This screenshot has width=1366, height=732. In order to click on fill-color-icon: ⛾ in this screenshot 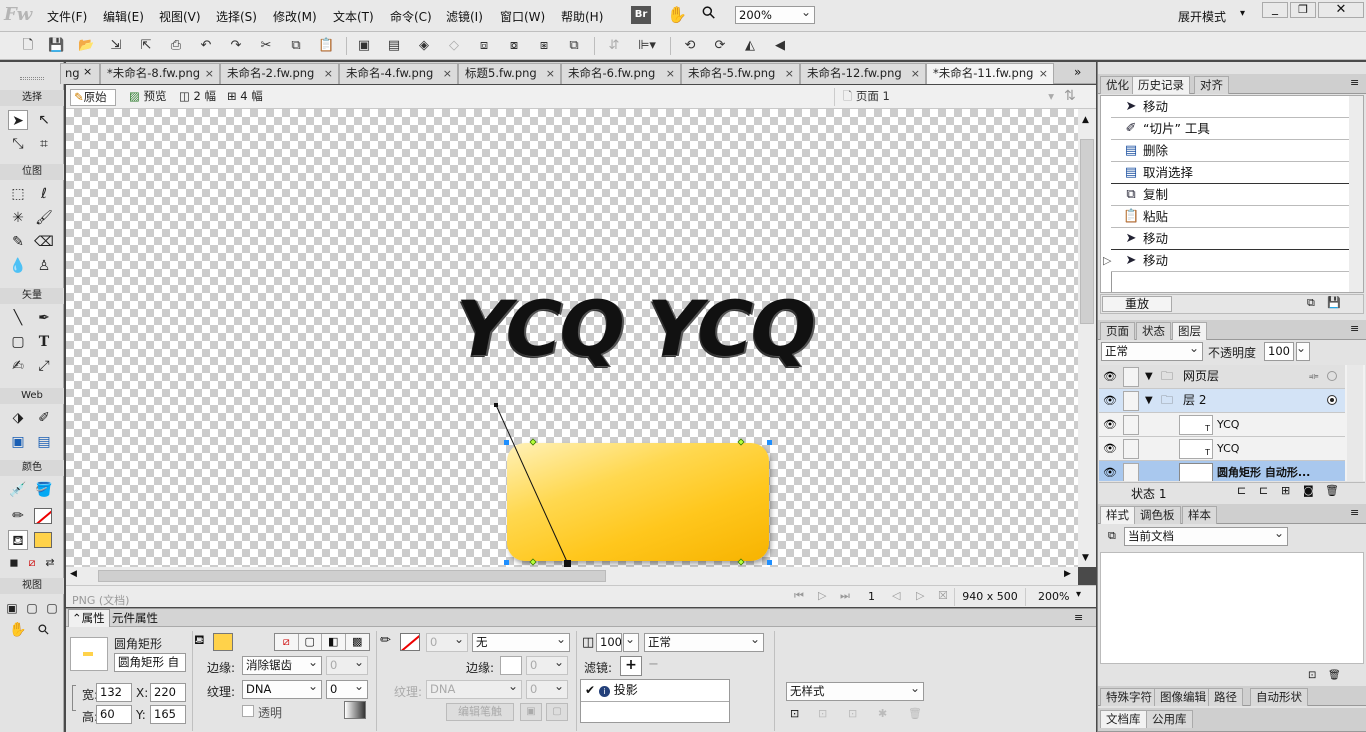, I will do `click(18, 540)`.